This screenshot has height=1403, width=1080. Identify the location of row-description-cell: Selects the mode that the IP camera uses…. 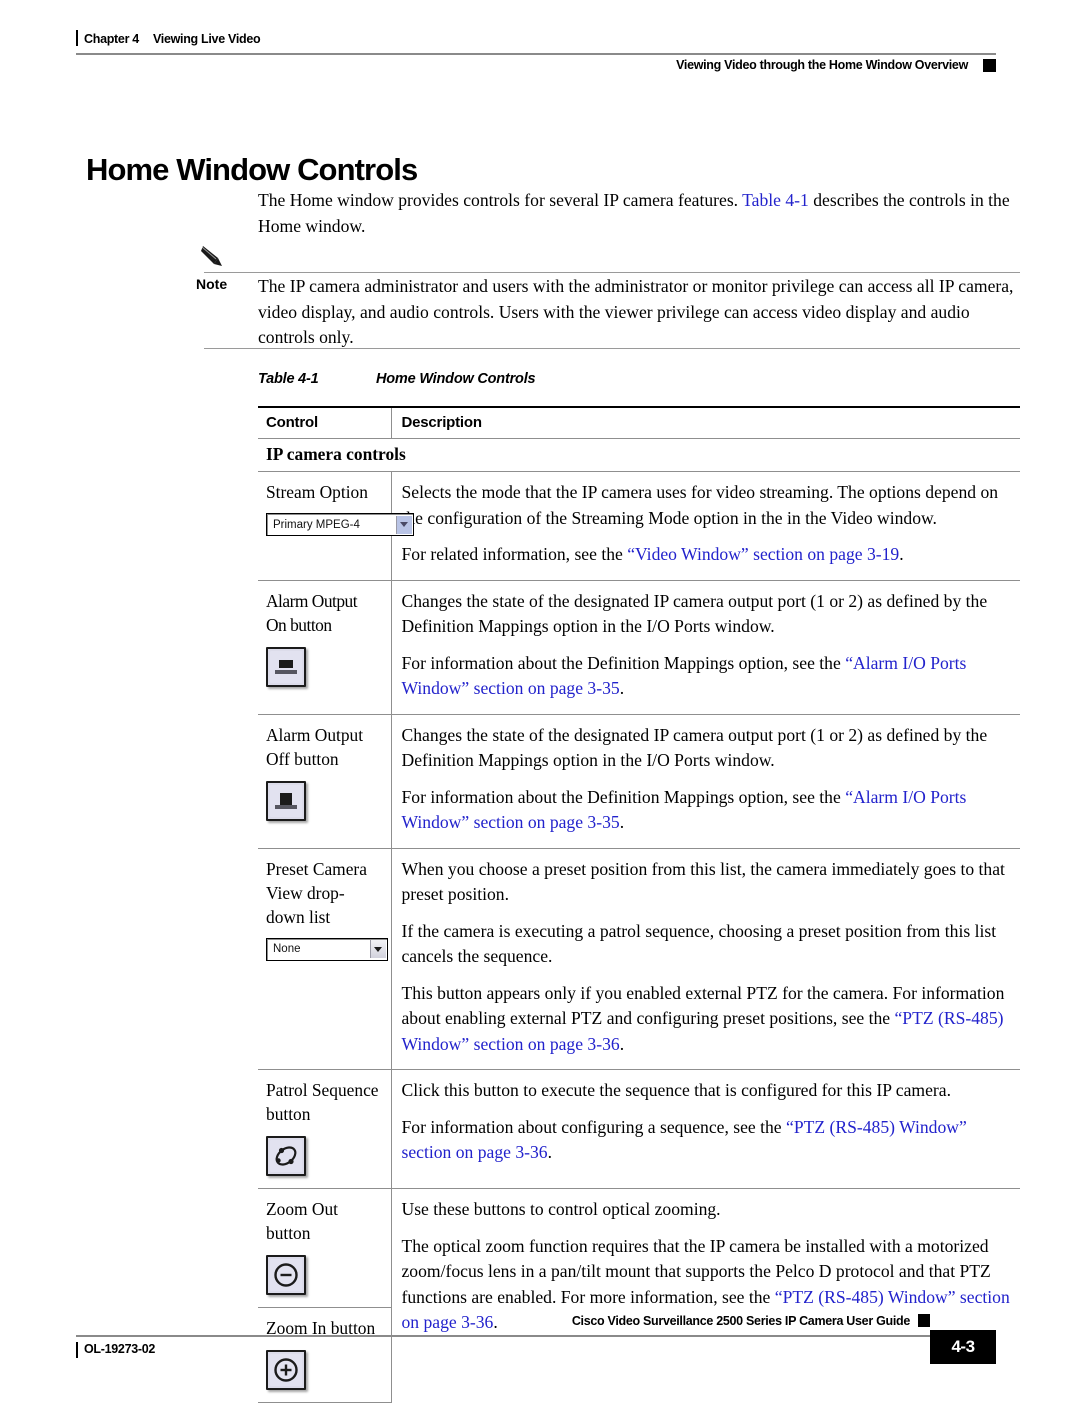
(705, 526).